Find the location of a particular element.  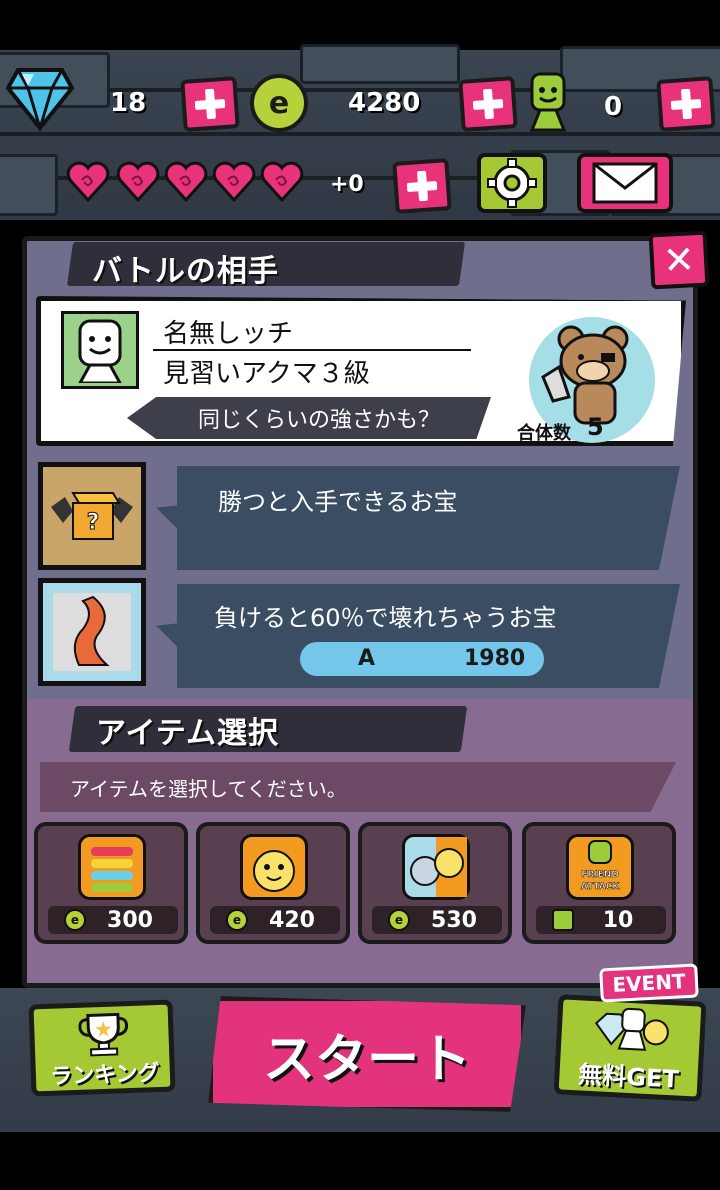

add-friend-points-button is located at coordinates (686, 104).